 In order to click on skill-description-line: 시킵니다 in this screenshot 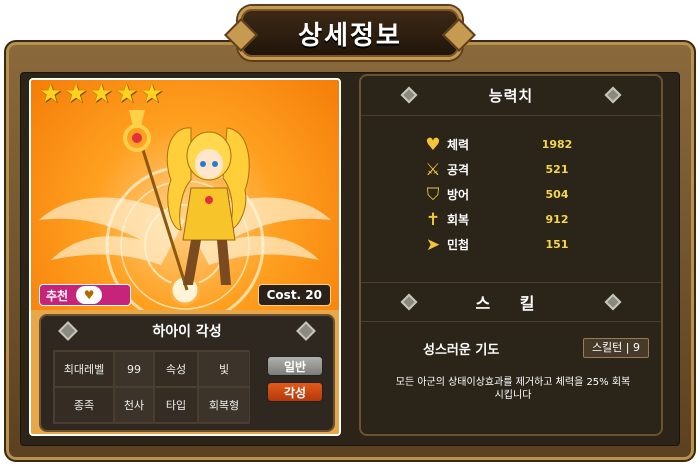, I will do `click(513, 395)`.